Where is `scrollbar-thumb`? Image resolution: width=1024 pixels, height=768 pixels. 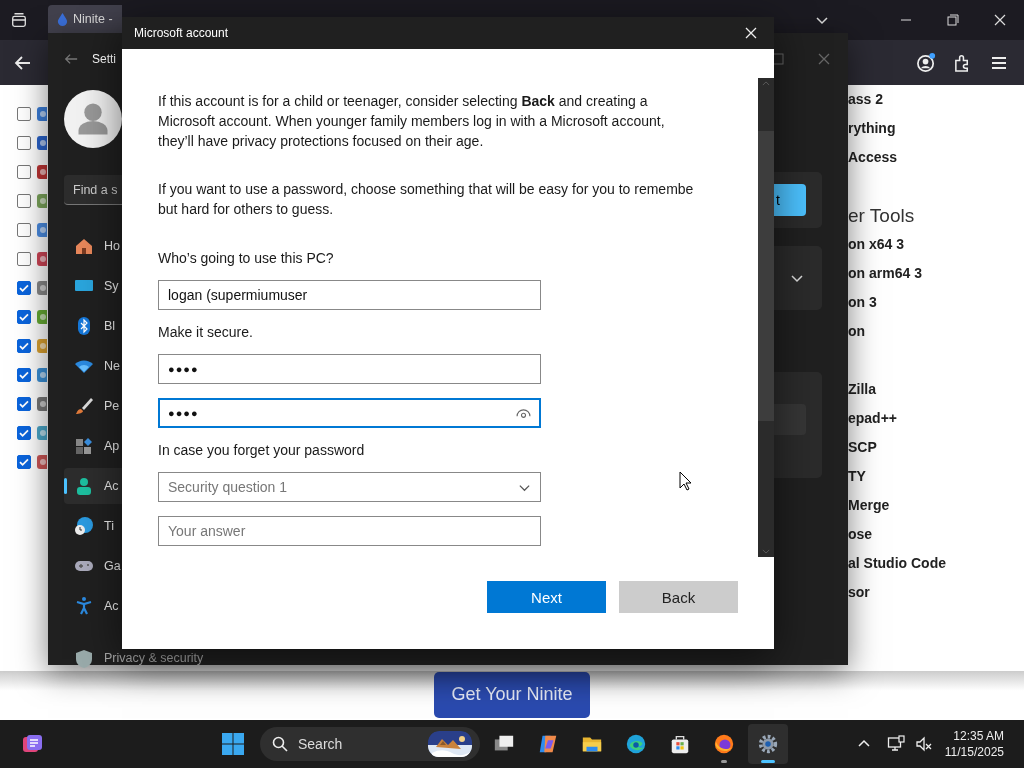 scrollbar-thumb is located at coordinates (766, 276).